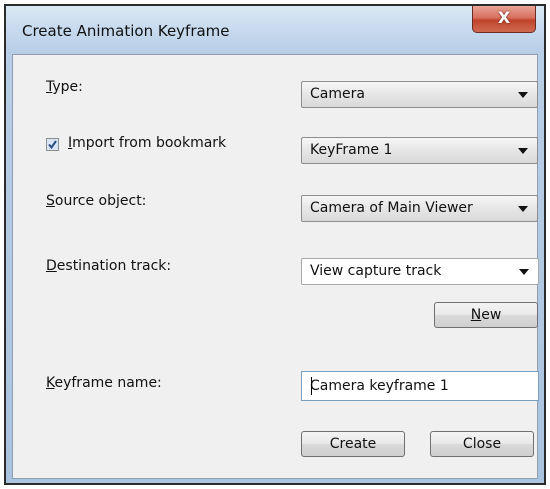  What do you see at coordinates (486, 315) in the screenshot?
I see `new-track-button: New` at bounding box center [486, 315].